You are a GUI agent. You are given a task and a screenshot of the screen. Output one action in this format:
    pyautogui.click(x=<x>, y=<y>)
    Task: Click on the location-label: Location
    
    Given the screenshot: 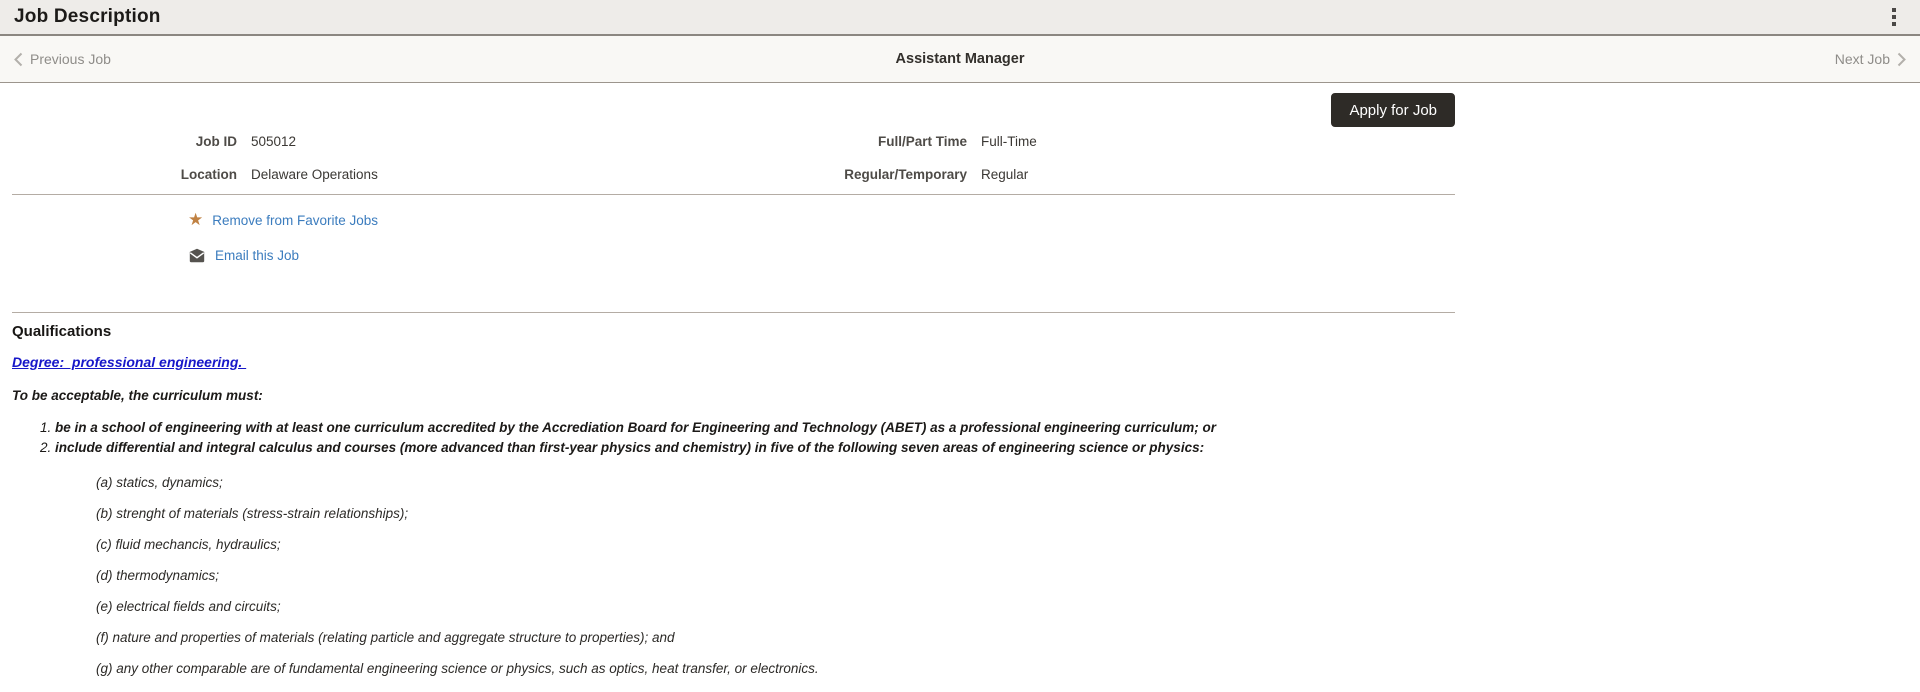 What is the action you would take?
    pyautogui.click(x=208, y=174)
    